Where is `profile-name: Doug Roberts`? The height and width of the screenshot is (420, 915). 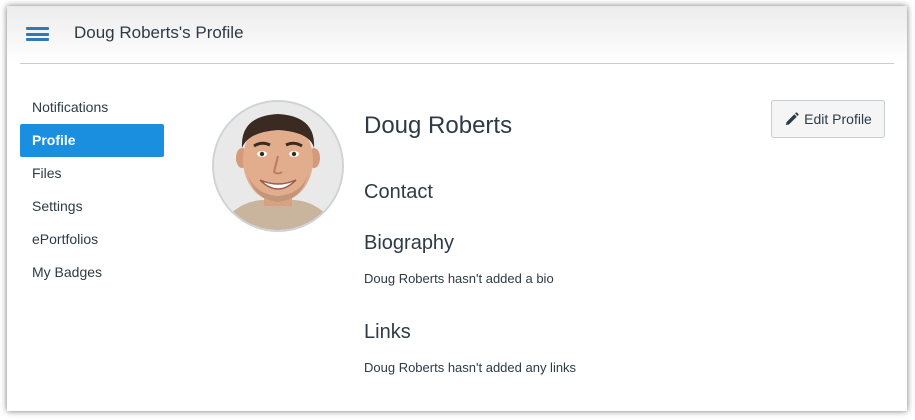 profile-name: Doug Roberts is located at coordinates (438, 125).